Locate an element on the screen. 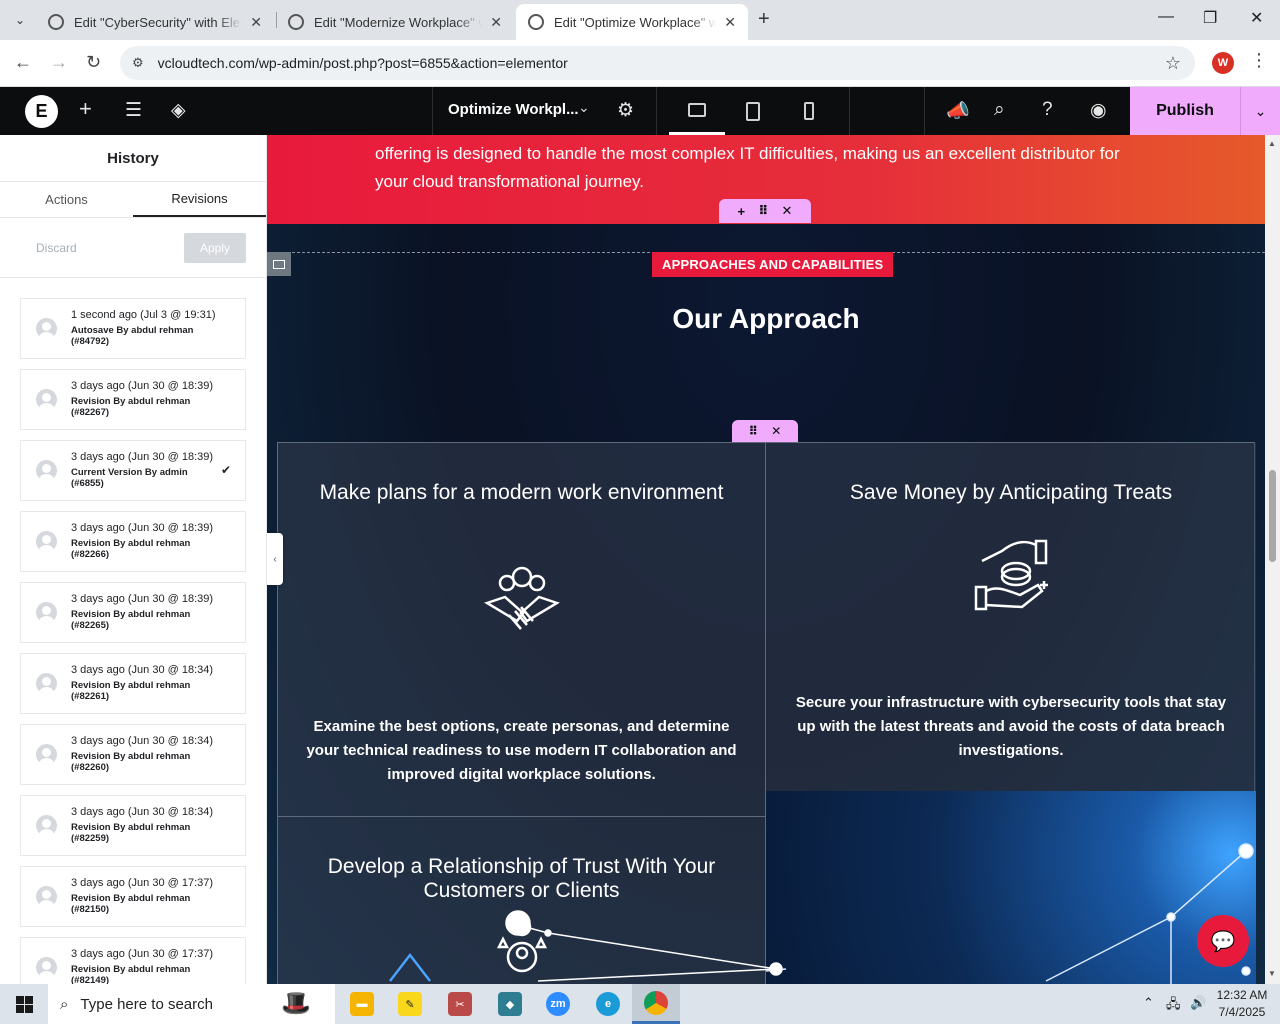 The image size is (1280, 1024). divider is located at coordinates (924, 111).